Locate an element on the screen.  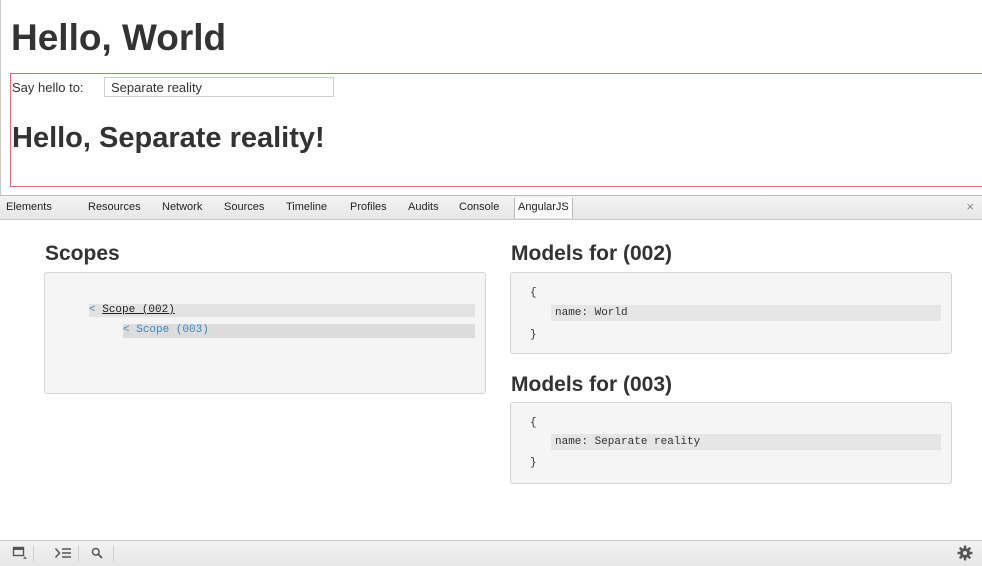
models-card-003: { name: Separate reality } is located at coordinates (731, 443).